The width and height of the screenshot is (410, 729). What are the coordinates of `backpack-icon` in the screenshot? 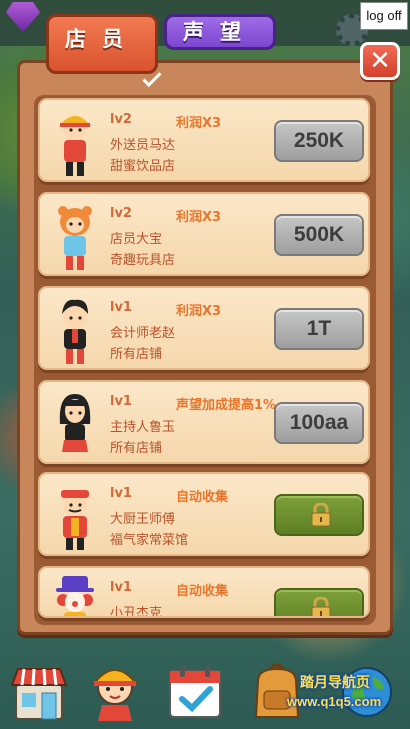 It's located at (277, 692).